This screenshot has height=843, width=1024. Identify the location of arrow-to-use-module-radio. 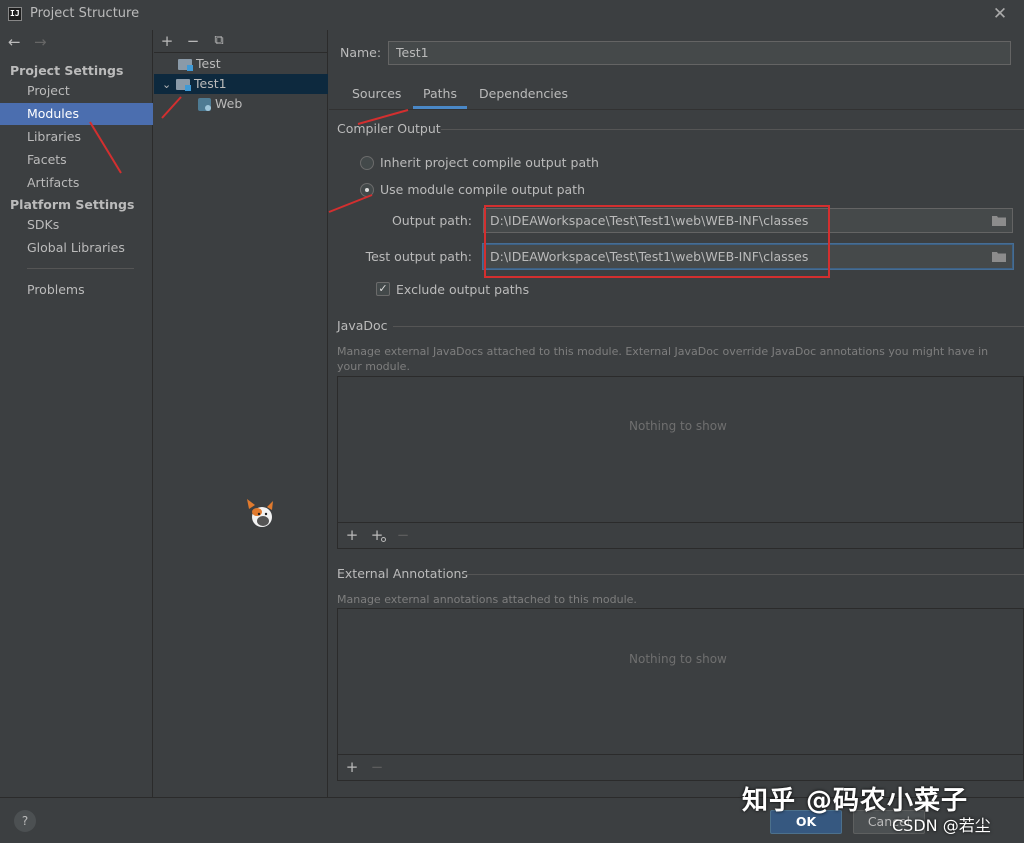
(350, 203).